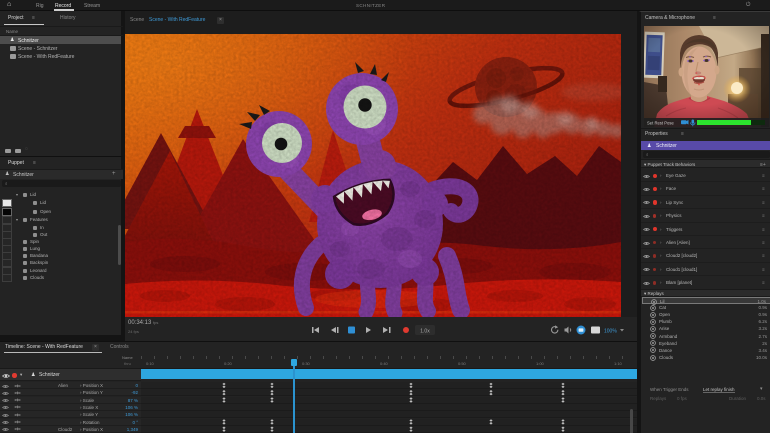 The height and width of the screenshot is (433, 770). I want to click on svg-text: 1.0x, so click(425, 332).